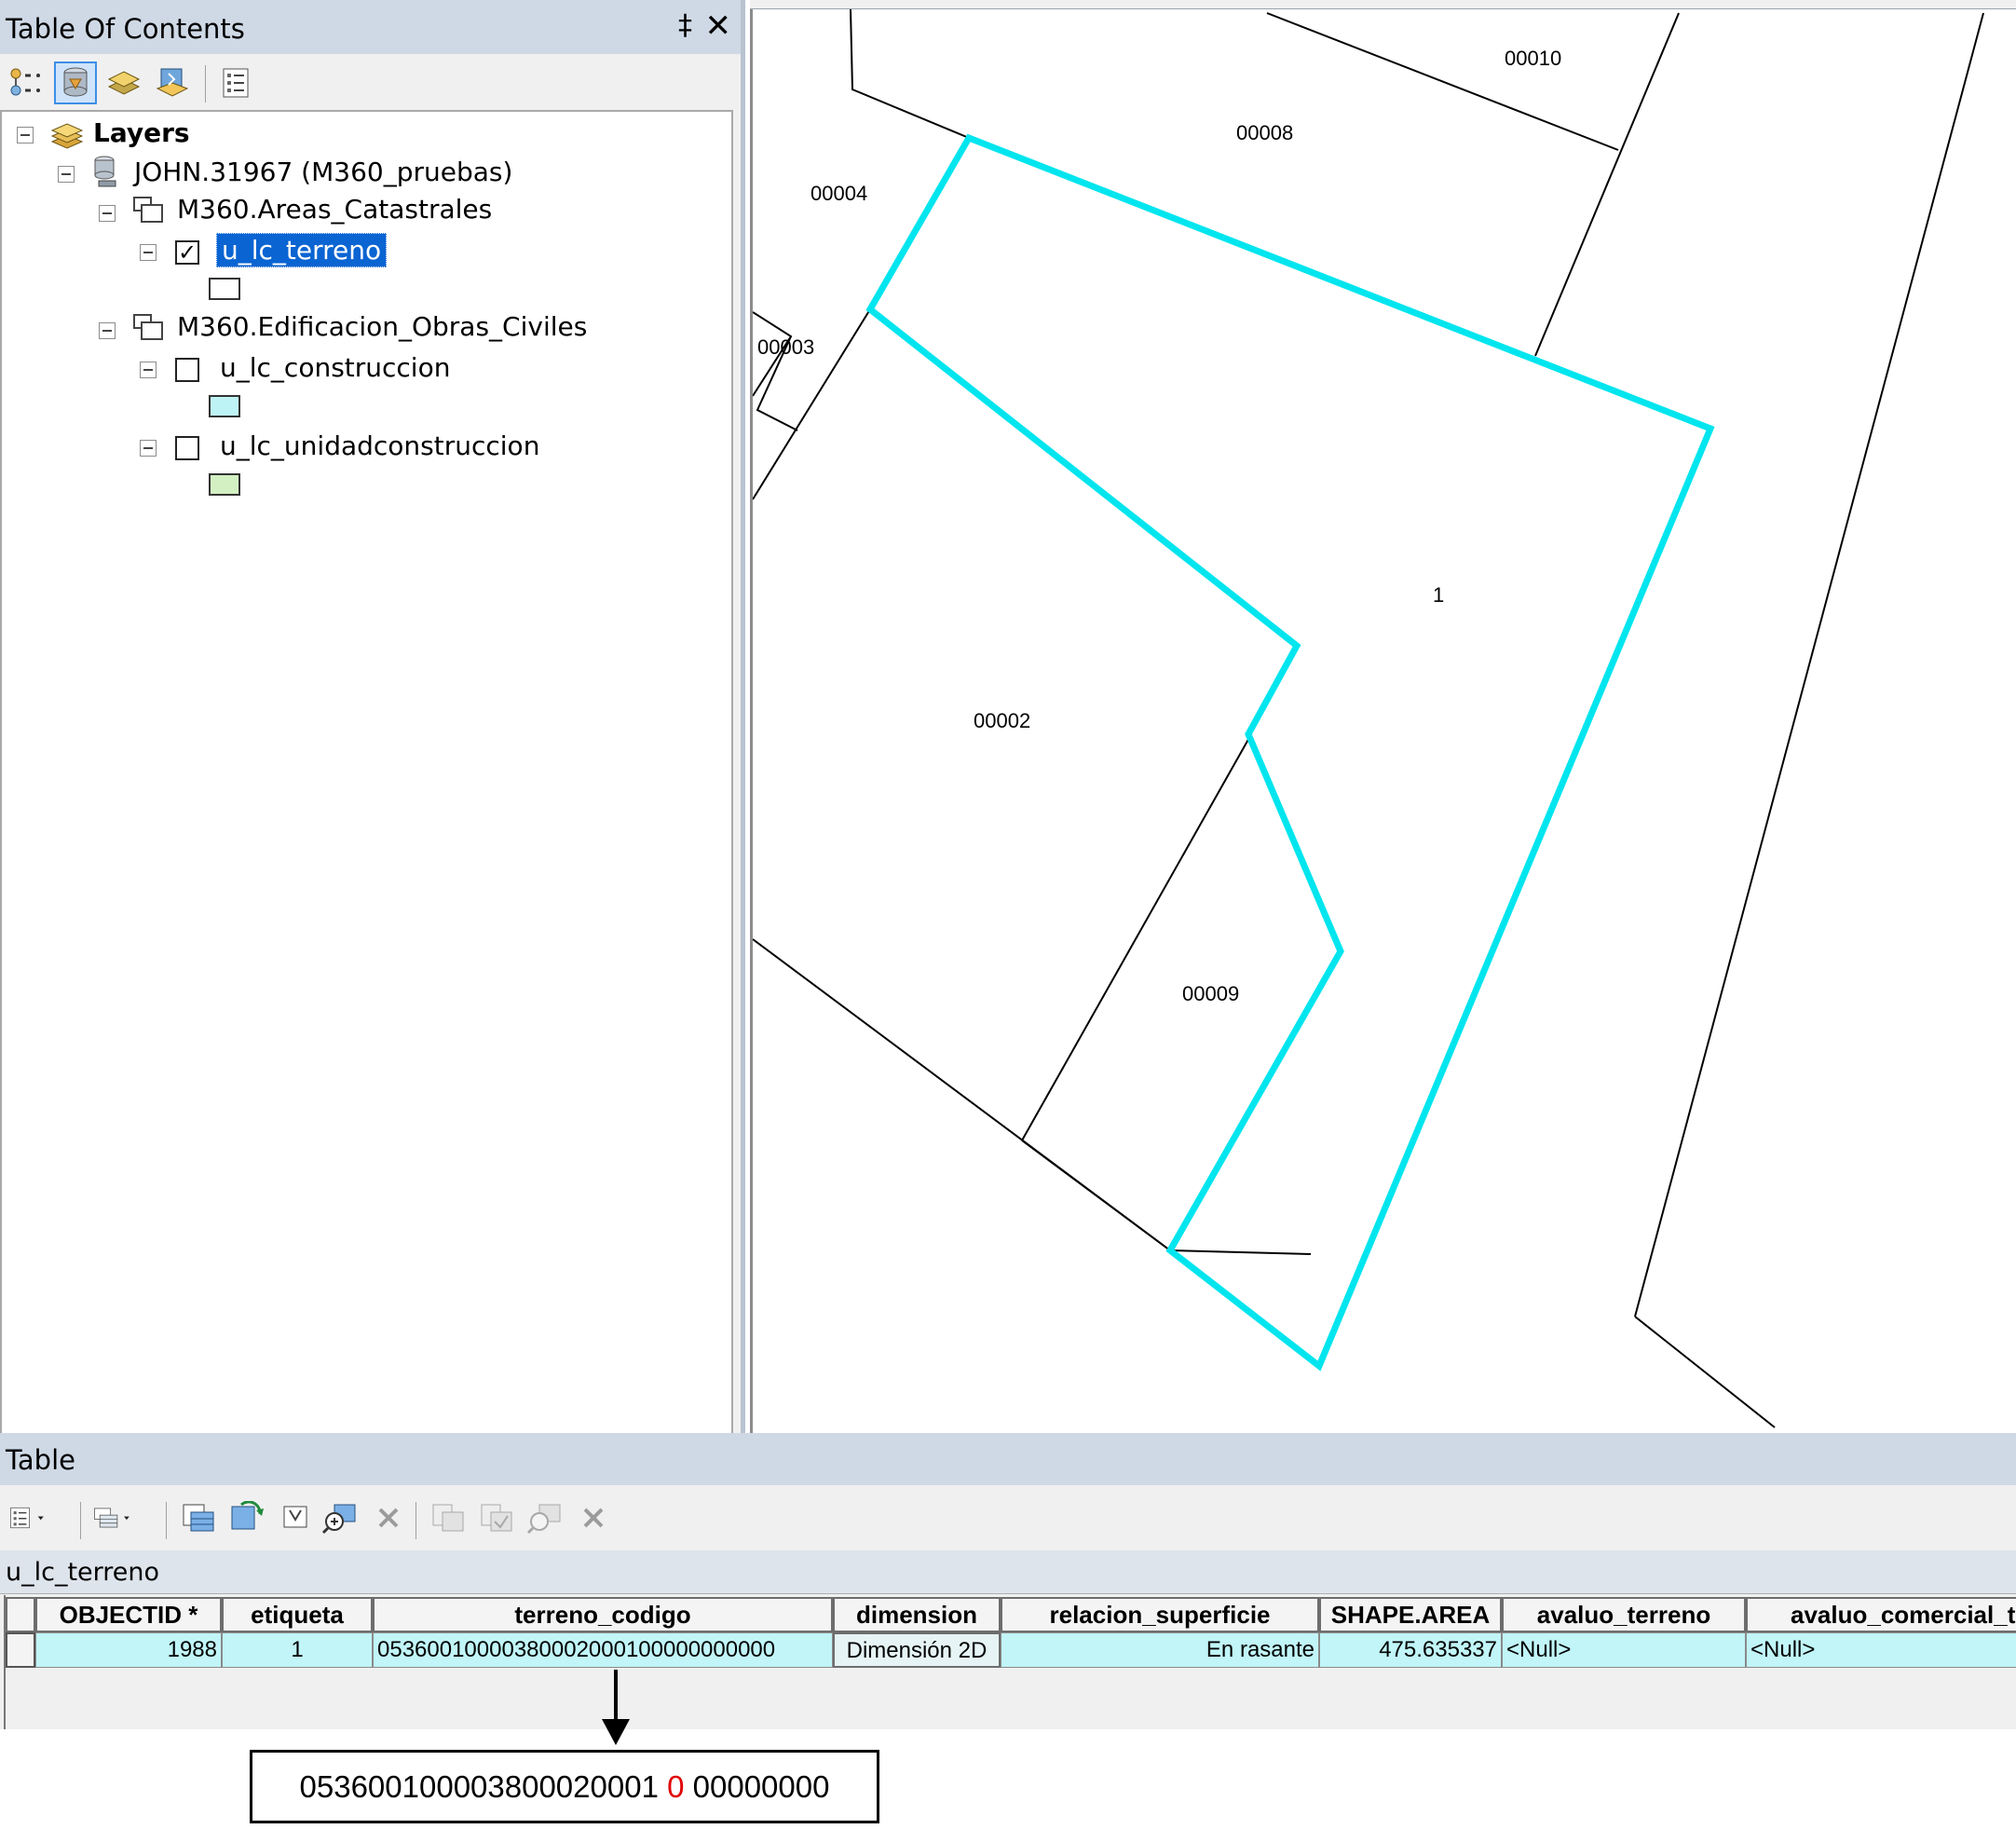  Describe the element at coordinates (545, 1517) in the screenshot. I see `zoom-to-record-icon` at that location.